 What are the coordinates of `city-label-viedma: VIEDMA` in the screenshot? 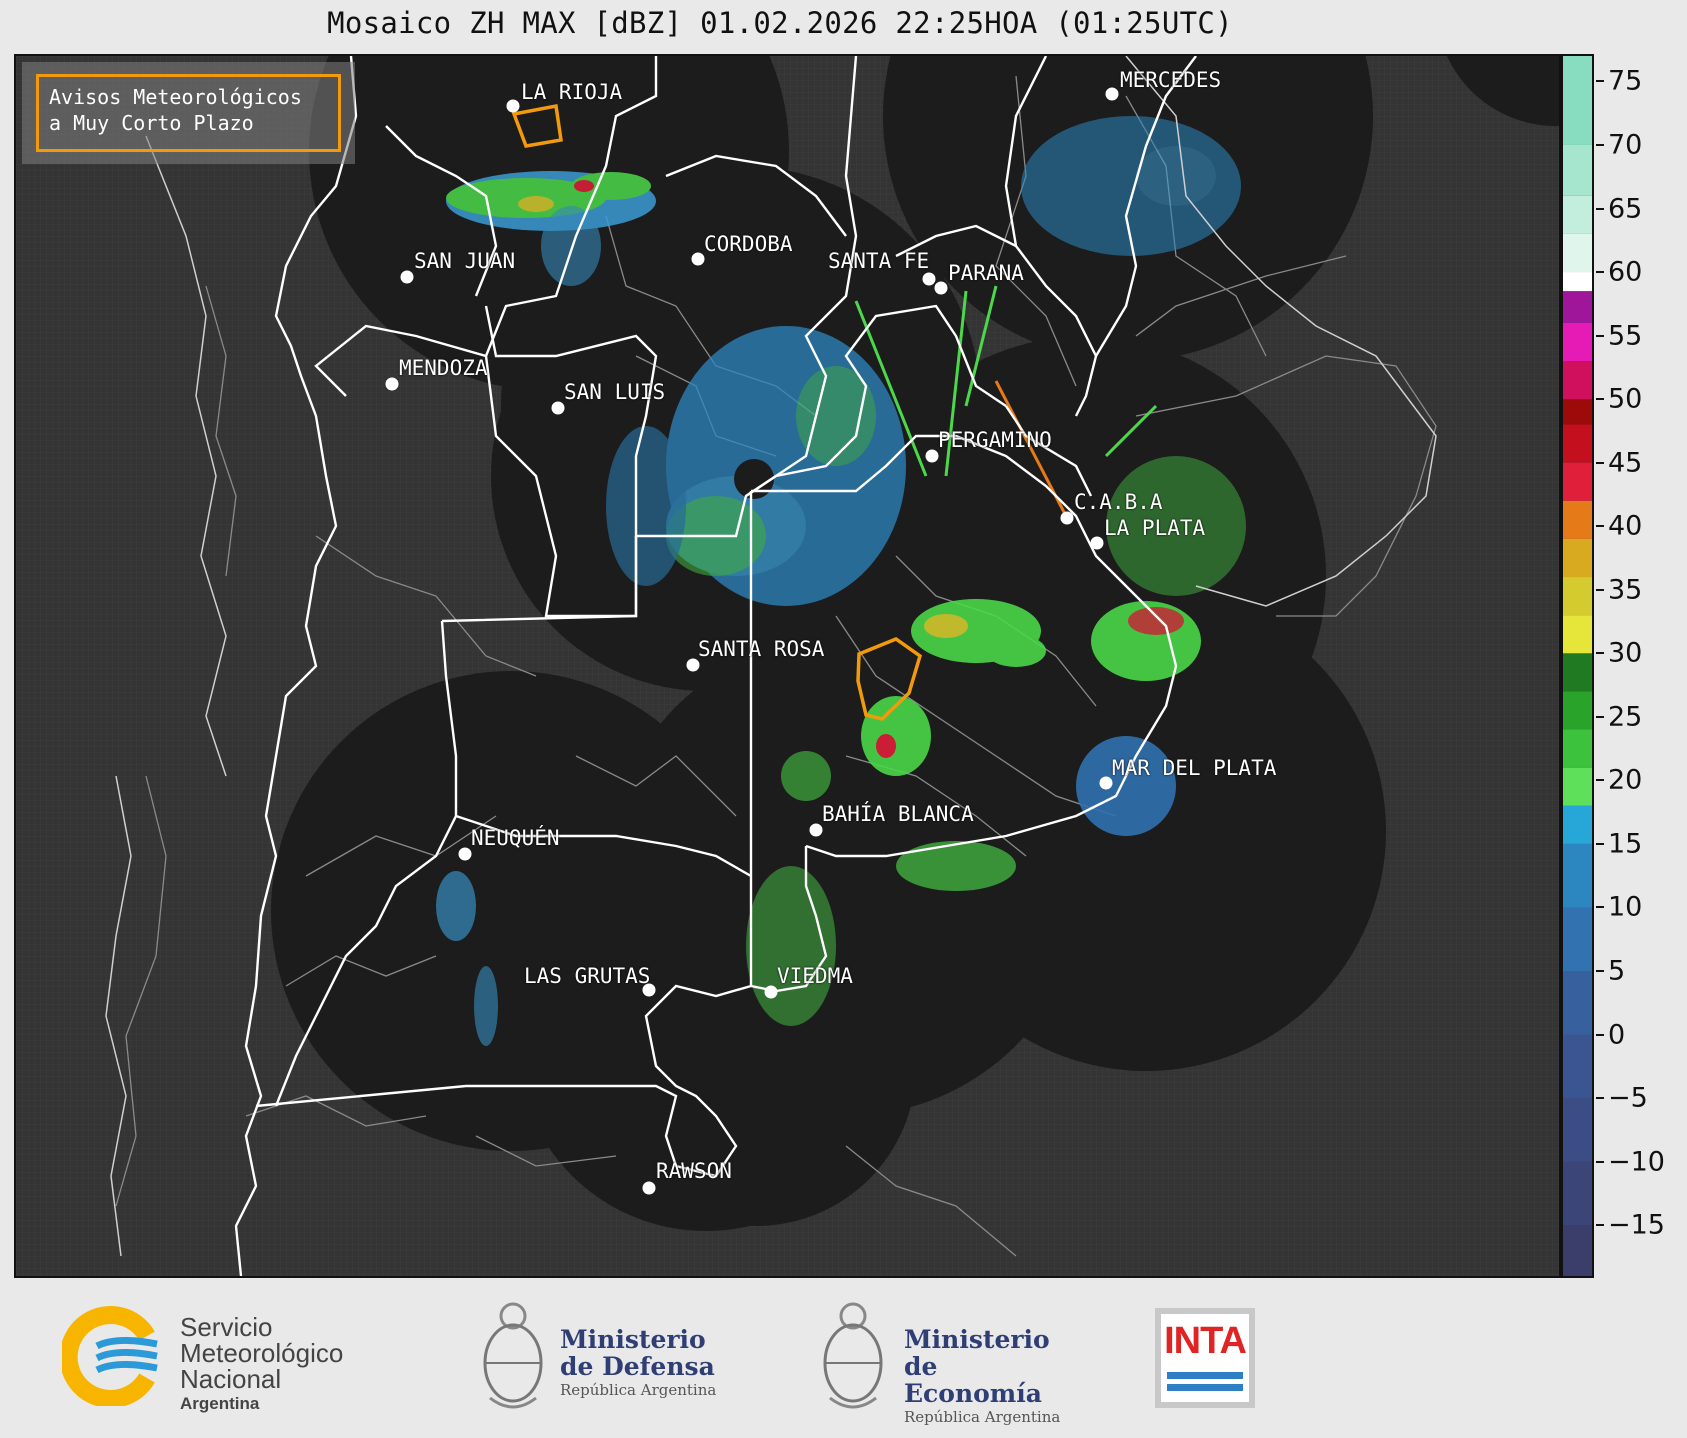 It's located at (815, 976).